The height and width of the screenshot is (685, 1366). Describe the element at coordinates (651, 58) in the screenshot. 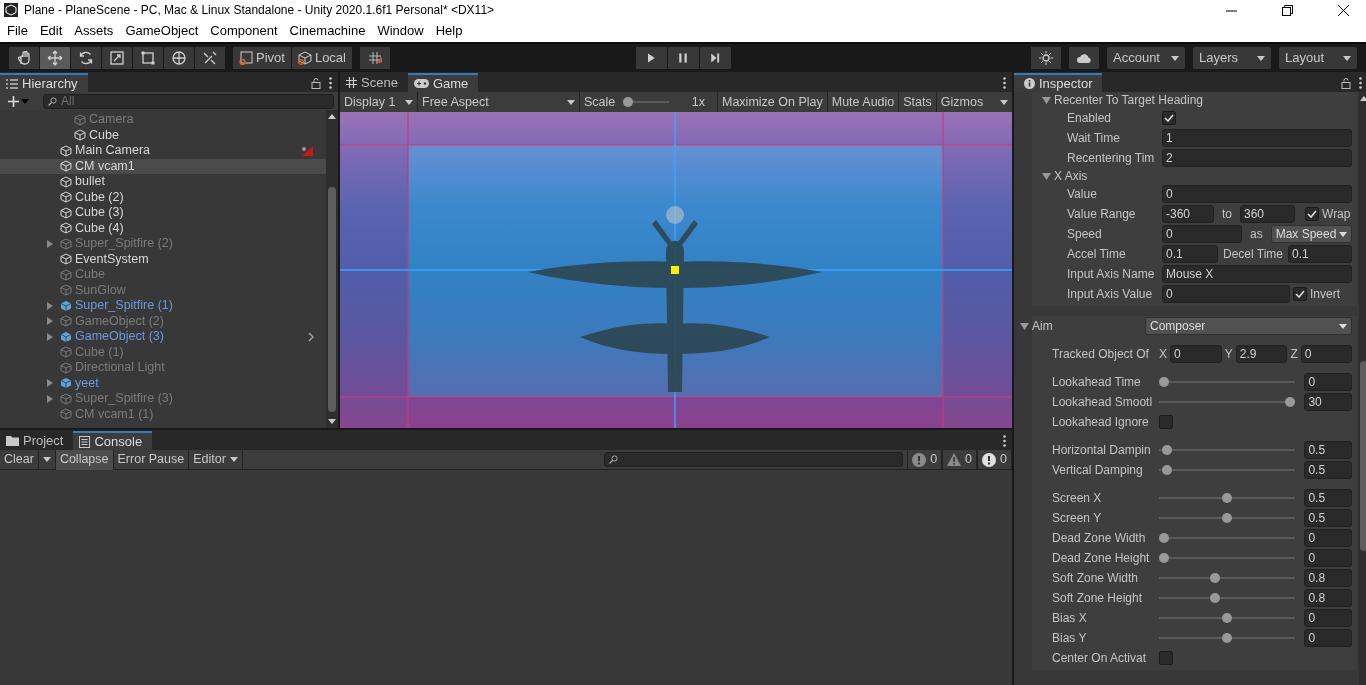

I see `play-button` at that location.